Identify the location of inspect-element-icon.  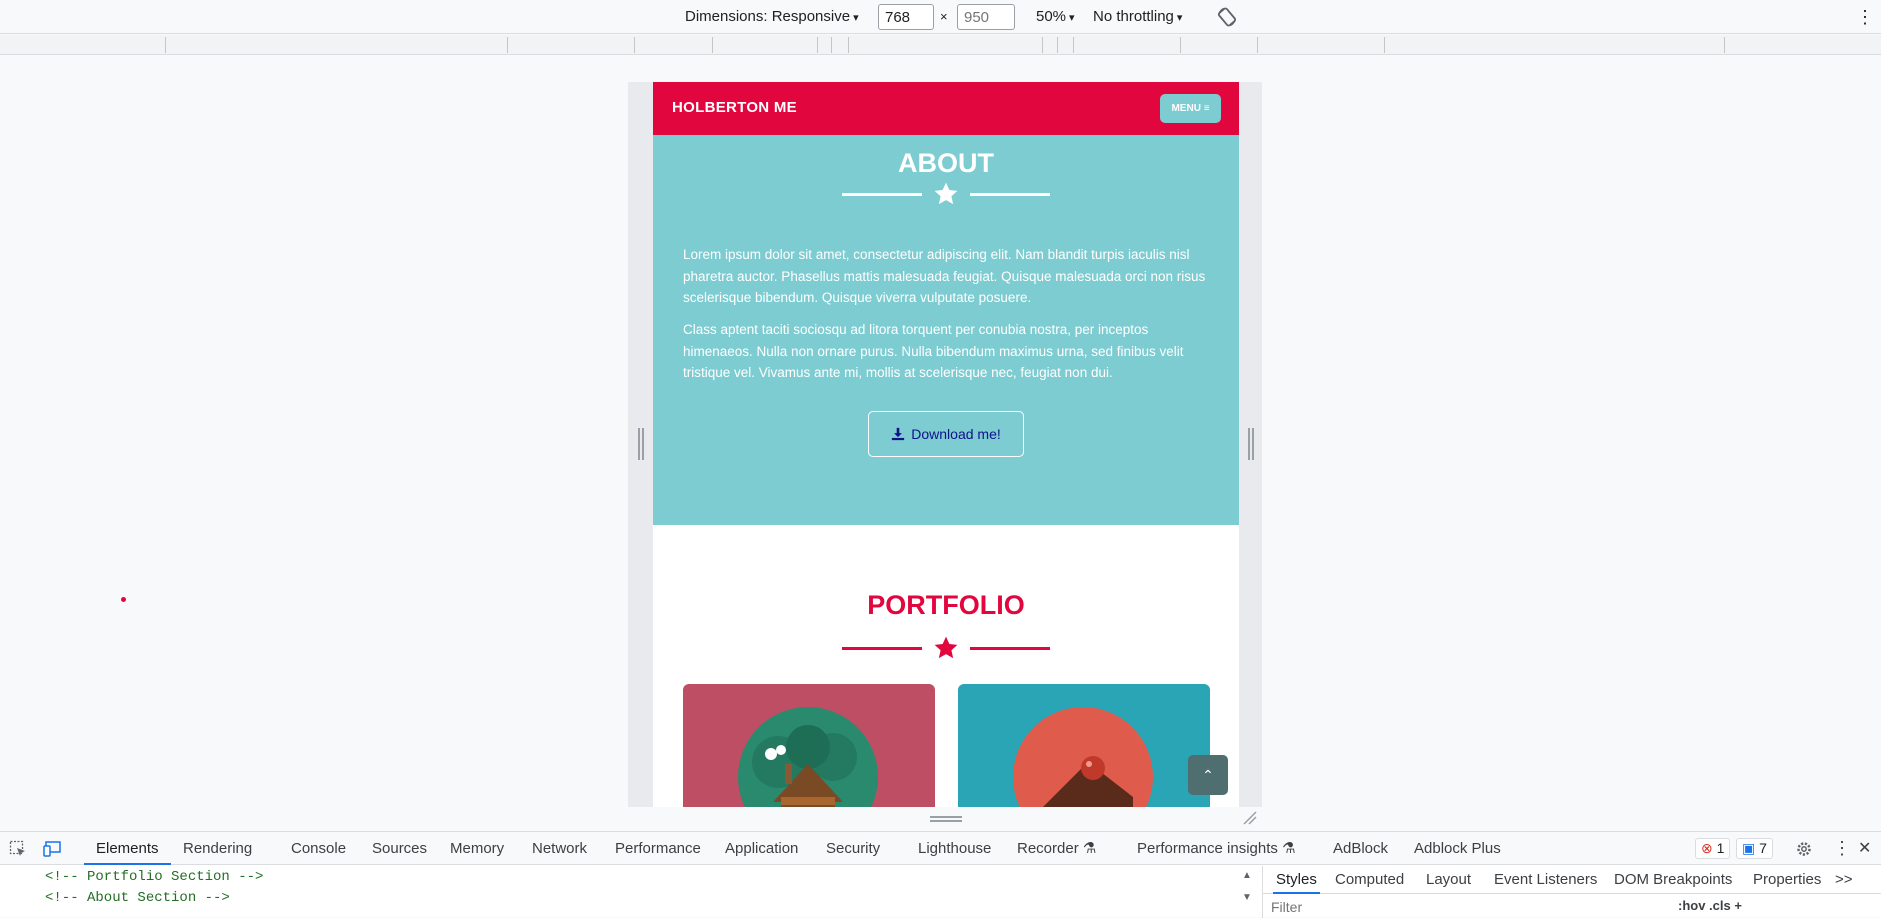
(18, 849).